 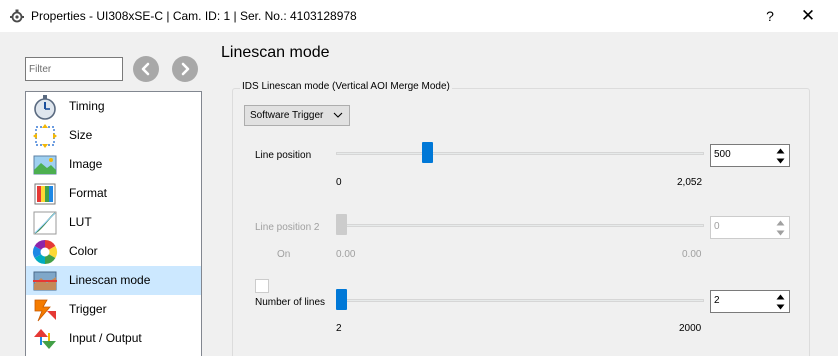 What do you see at coordinates (520, 225) in the screenshot?
I see `line-position-2-slider` at bounding box center [520, 225].